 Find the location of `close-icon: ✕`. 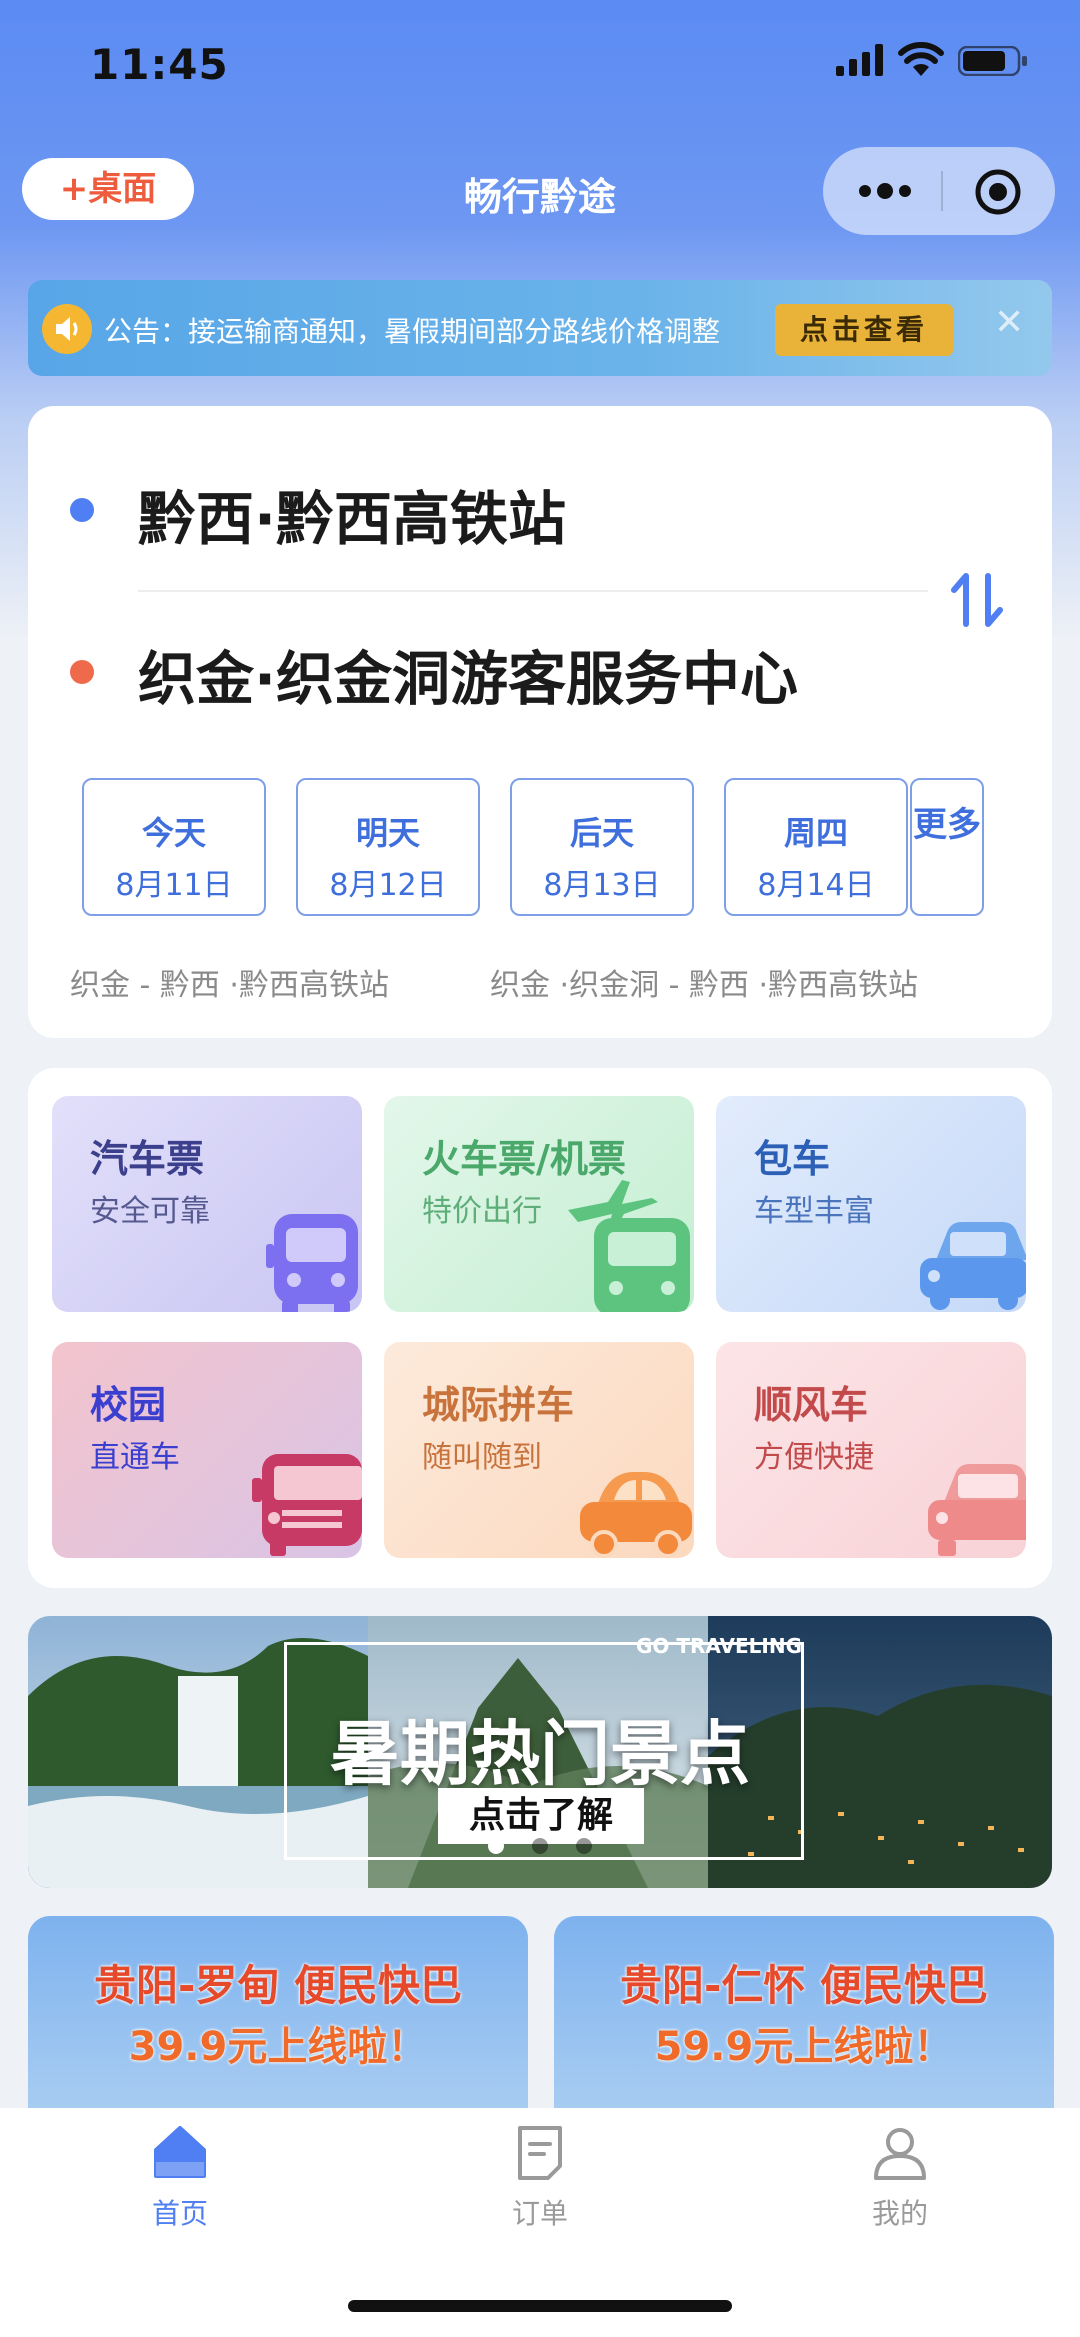

close-icon: ✕ is located at coordinates (1009, 322).